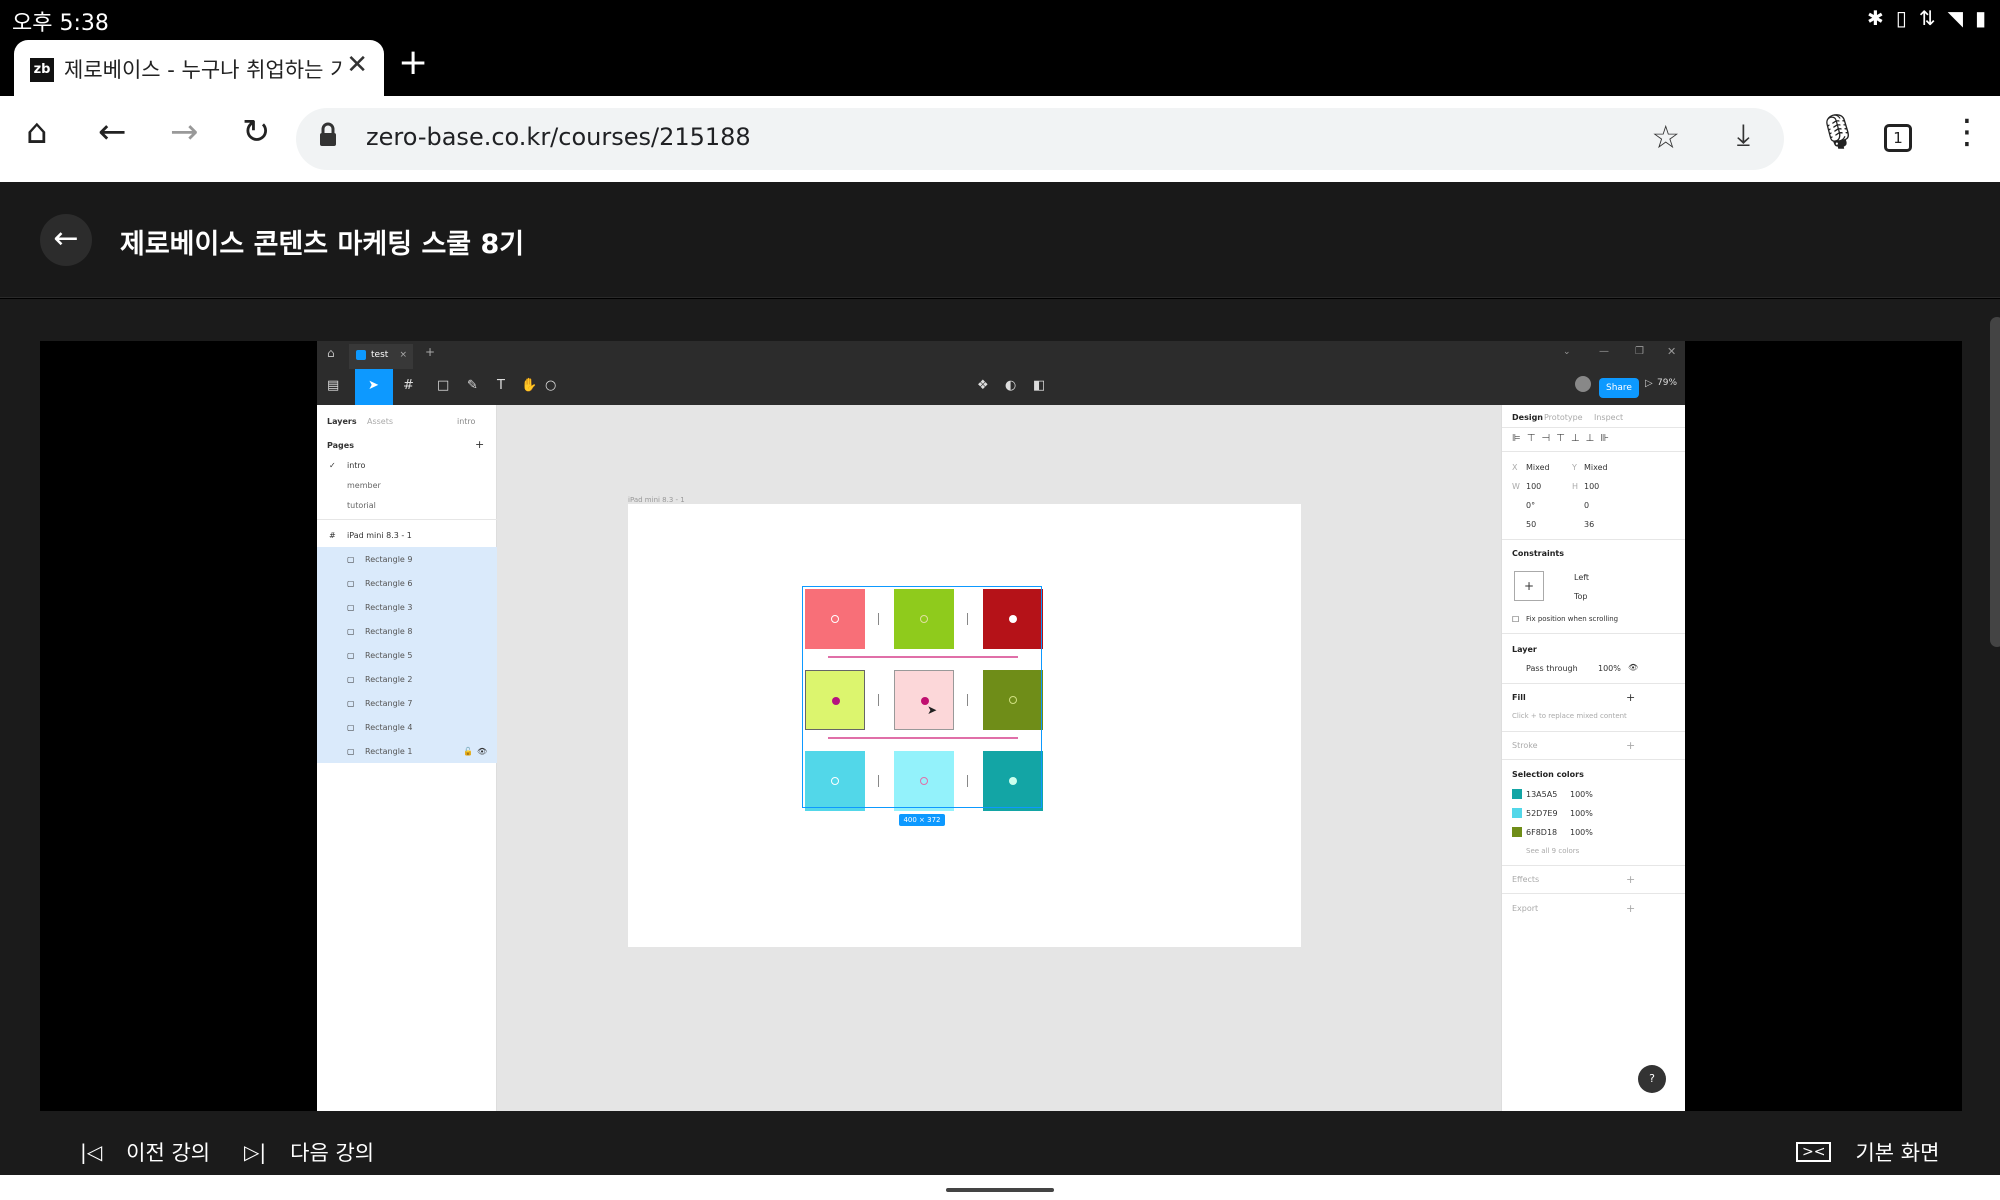 The height and width of the screenshot is (1200, 2000). Describe the element at coordinates (1001, 355) in the screenshot. I see `figma-title-bar: ⌂ test × + ⌄ — ❐ ✕` at that location.